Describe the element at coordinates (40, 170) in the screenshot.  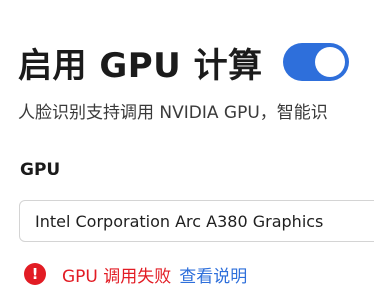
I see `gpu-field-label: GPU` at that location.